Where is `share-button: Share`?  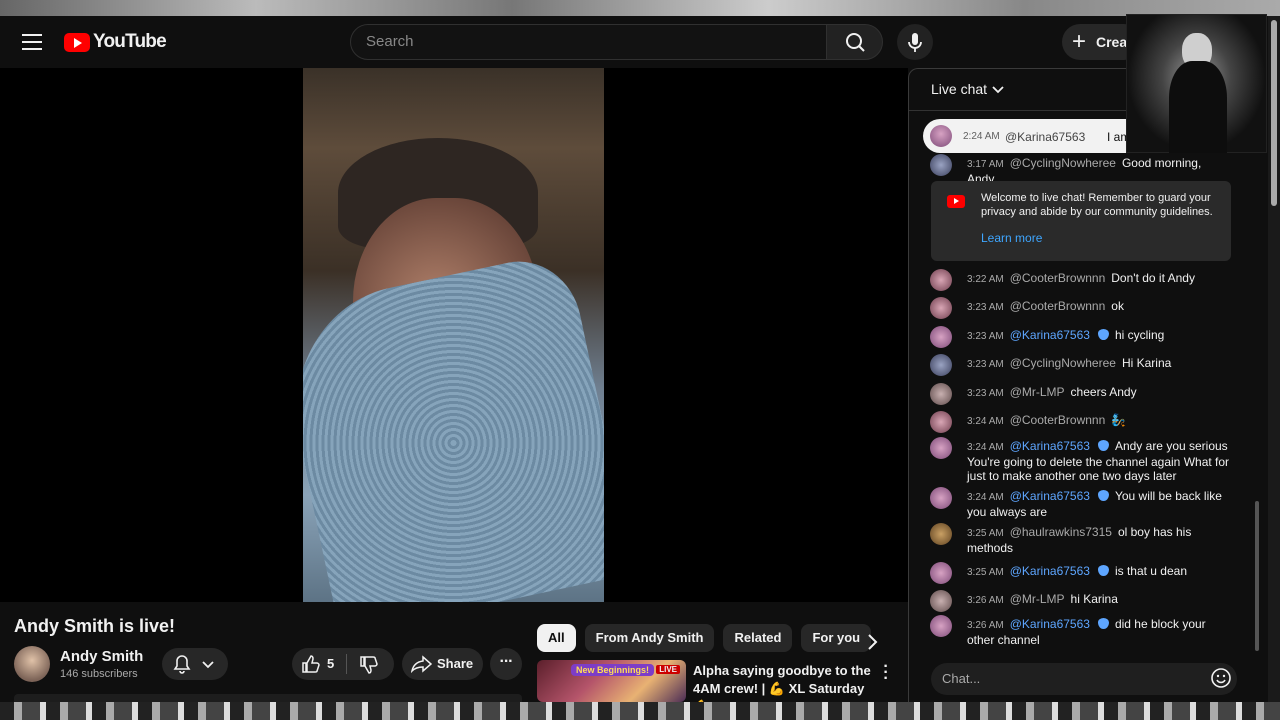 share-button: Share is located at coordinates (442, 664).